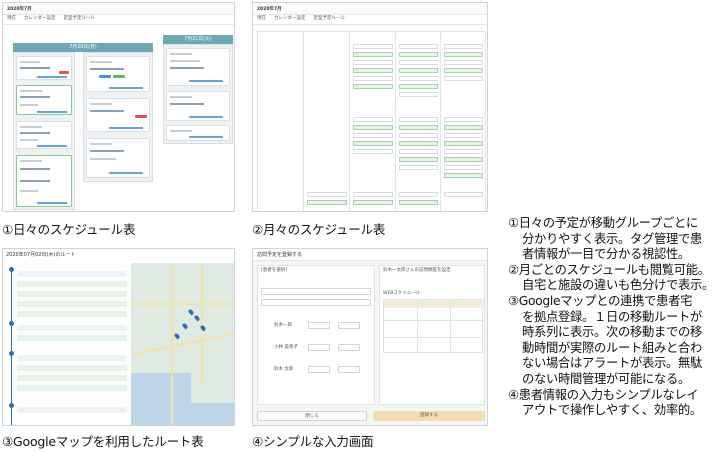 Image resolution: width=718 pixels, height=452 pixels. I want to click on route-map-screenshot: 2020年07月02日(木)のルート, so click(118, 337).